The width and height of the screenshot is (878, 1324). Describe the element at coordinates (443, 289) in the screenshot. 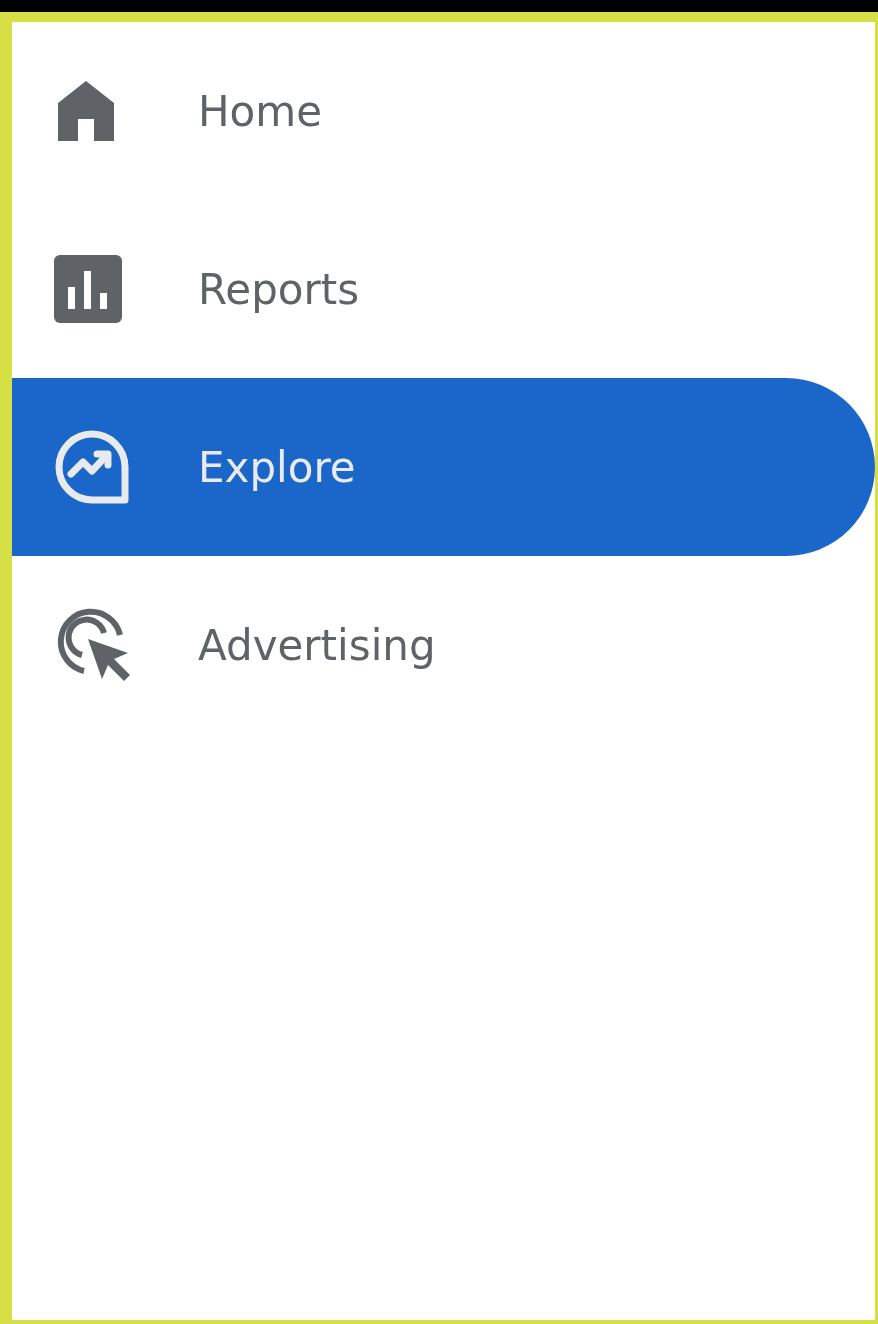

I see `nav-item: Reports` at that location.